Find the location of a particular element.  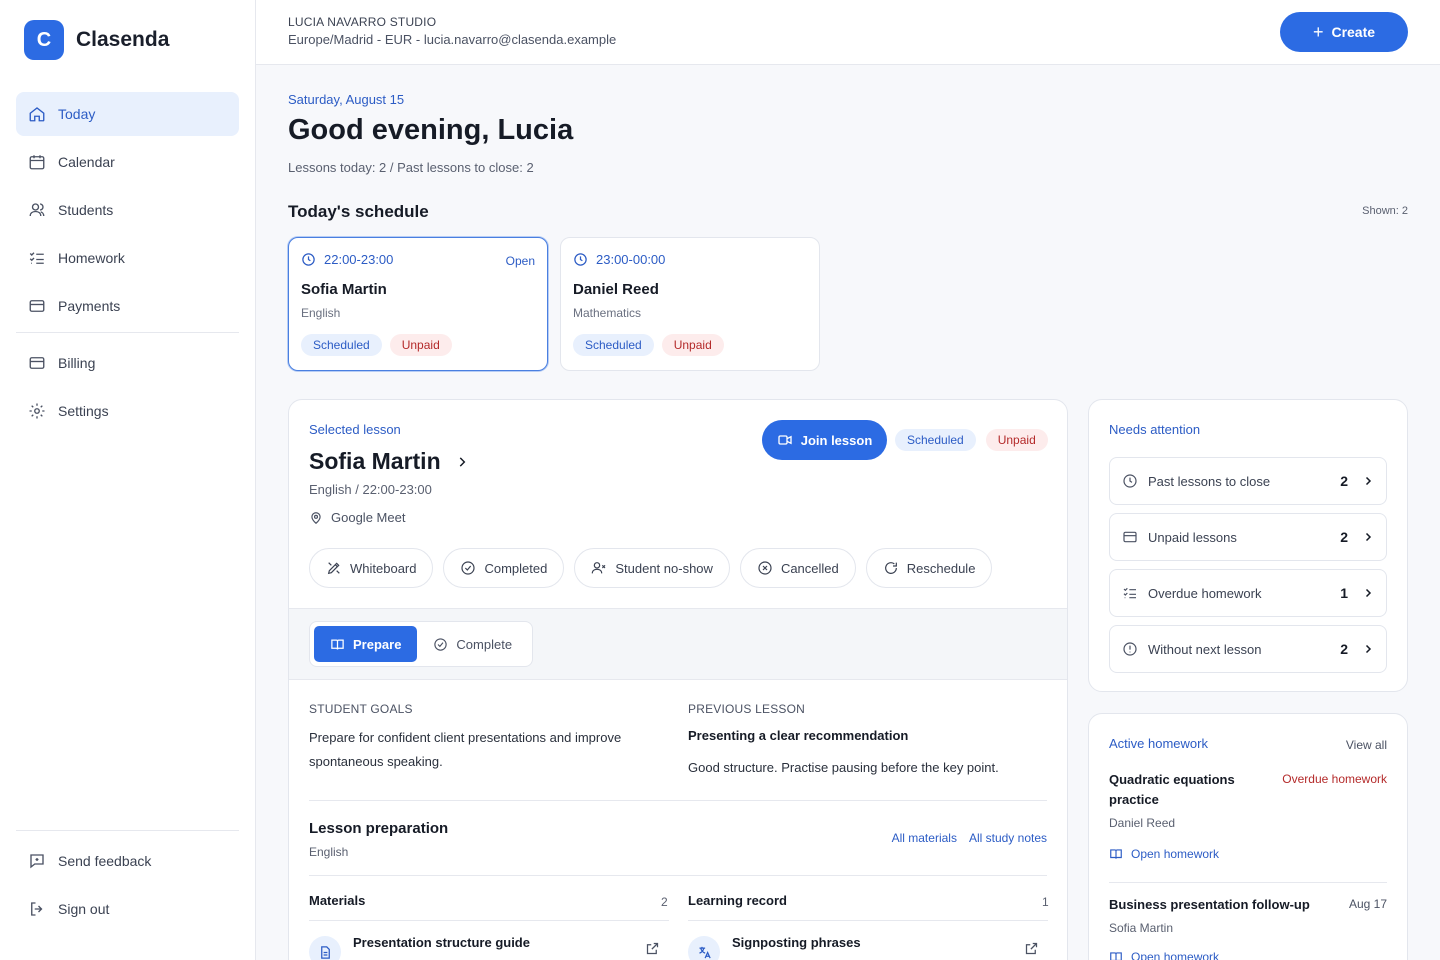

previous-lesson-heading: PREVIOUS LESSON is located at coordinates (747, 709).